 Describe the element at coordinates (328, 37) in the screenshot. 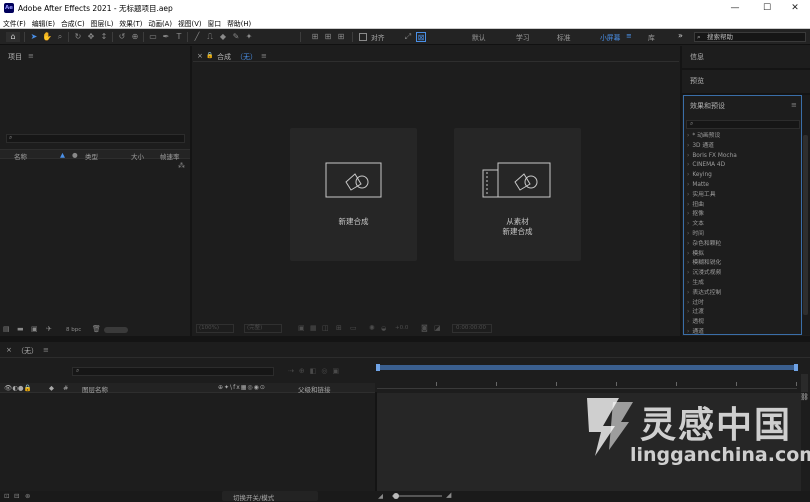

I see `axis-world-icon: ⊞` at that location.